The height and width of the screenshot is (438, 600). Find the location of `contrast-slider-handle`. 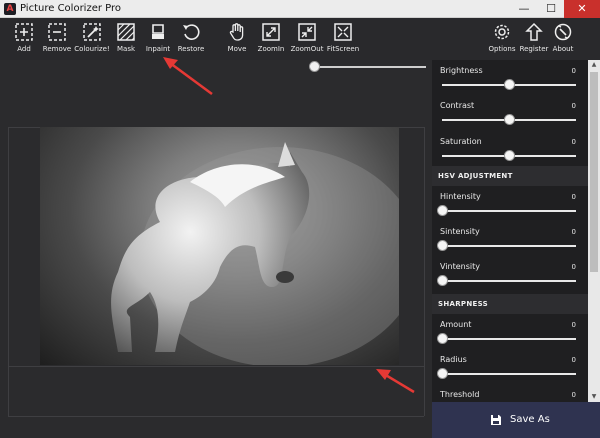

contrast-slider-handle is located at coordinates (509, 119).